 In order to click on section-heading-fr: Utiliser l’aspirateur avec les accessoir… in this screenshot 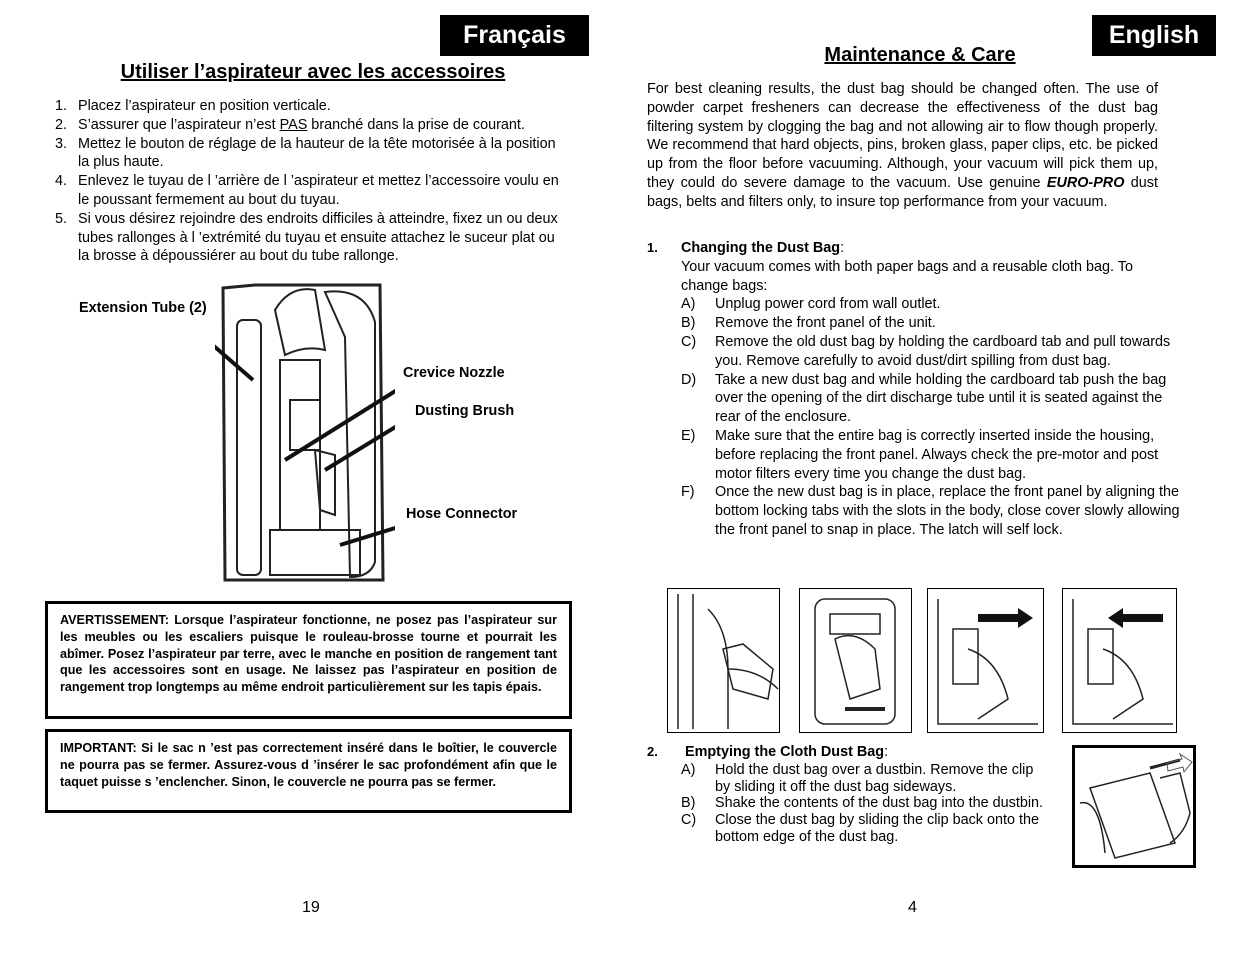, I will do `click(313, 72)`.